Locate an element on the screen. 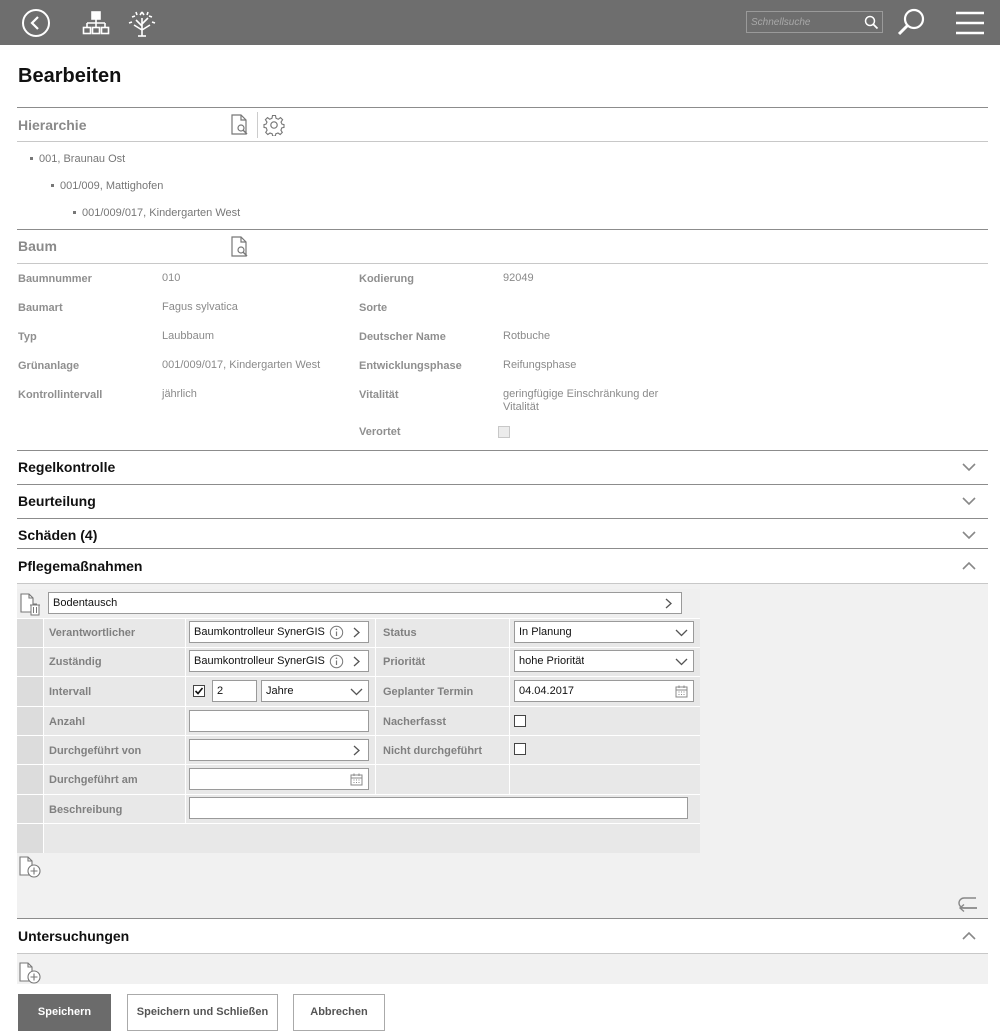 The width and height of the screenshot is (1000, 1033). intervall-label: Intervall is located at coordinates (70, 692).